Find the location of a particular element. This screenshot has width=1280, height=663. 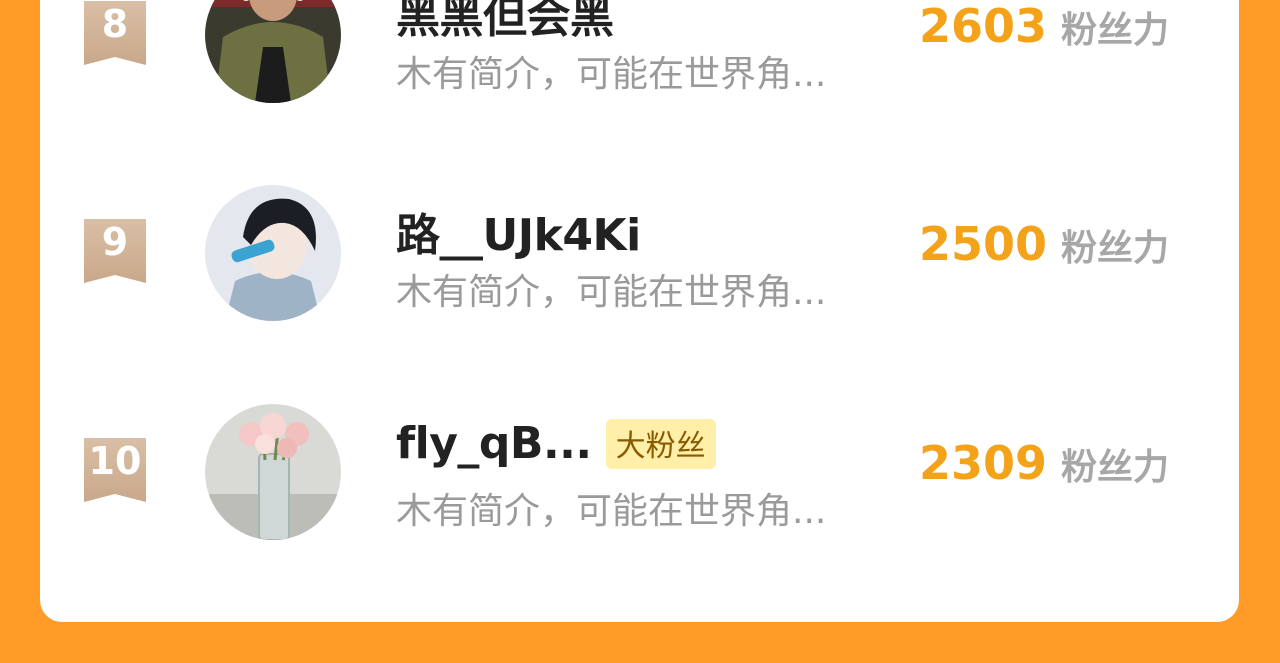

user-name-line: 黑黑但会黑 is located at coordinates (505, 22).